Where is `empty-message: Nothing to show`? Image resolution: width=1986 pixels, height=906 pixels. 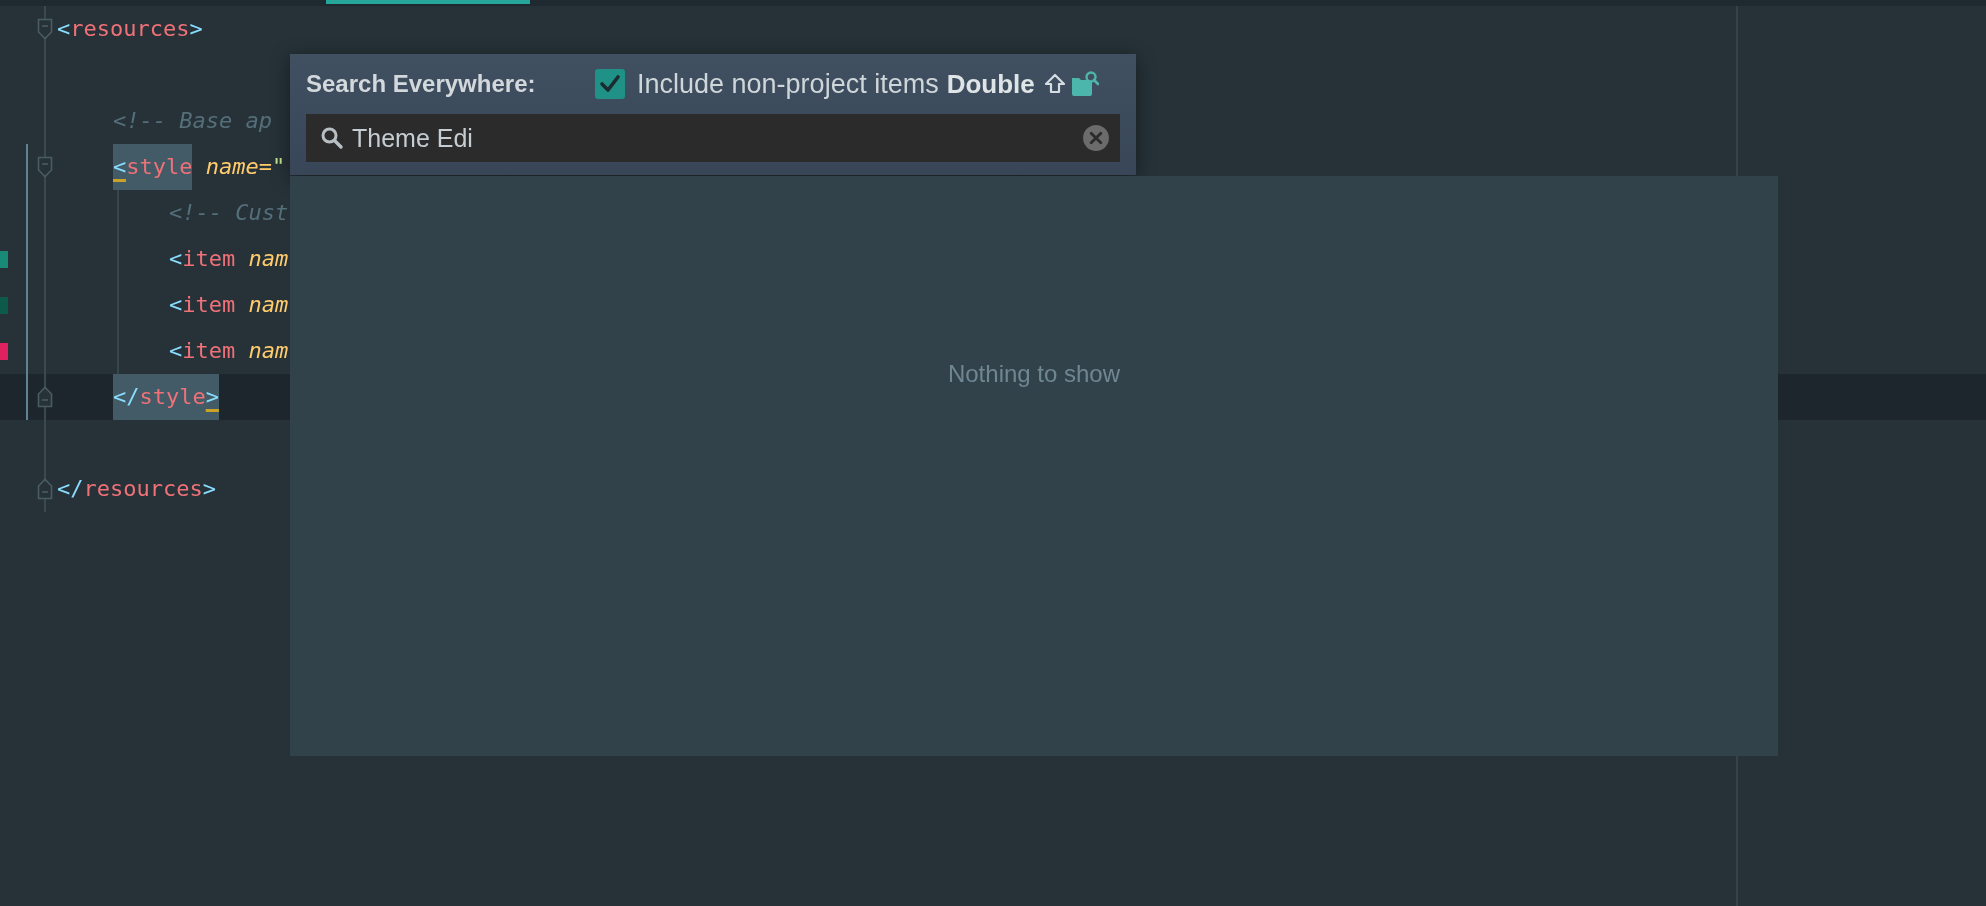
empty-message: Nothing to show is located at coordinates (1034, 374).